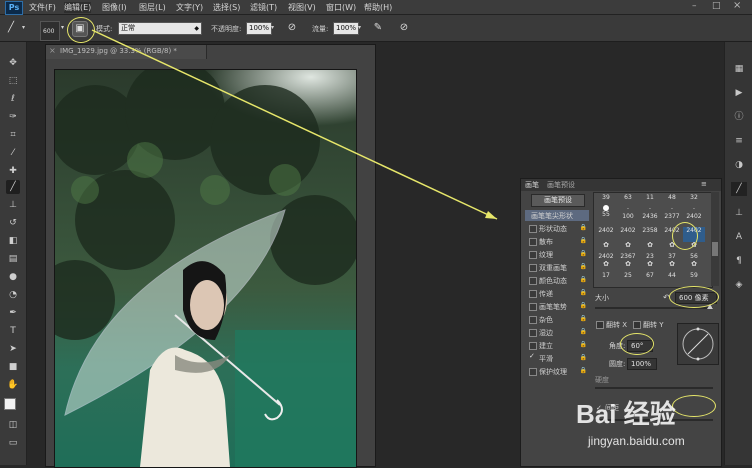 The height and width of the screenshot is (468, 752). I want to click on eraser-icon: ◧, so click(13, 241).